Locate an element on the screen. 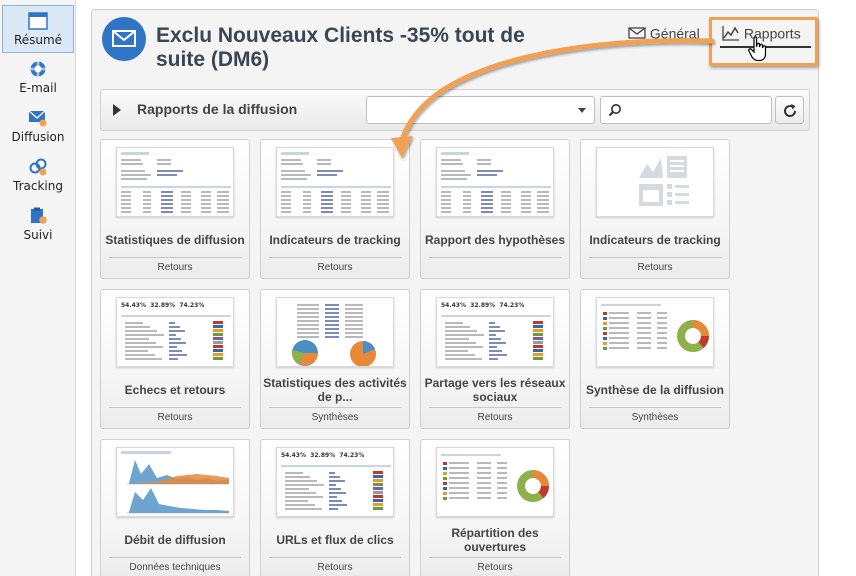  refresh-icon is located at coordinates (790, 110).